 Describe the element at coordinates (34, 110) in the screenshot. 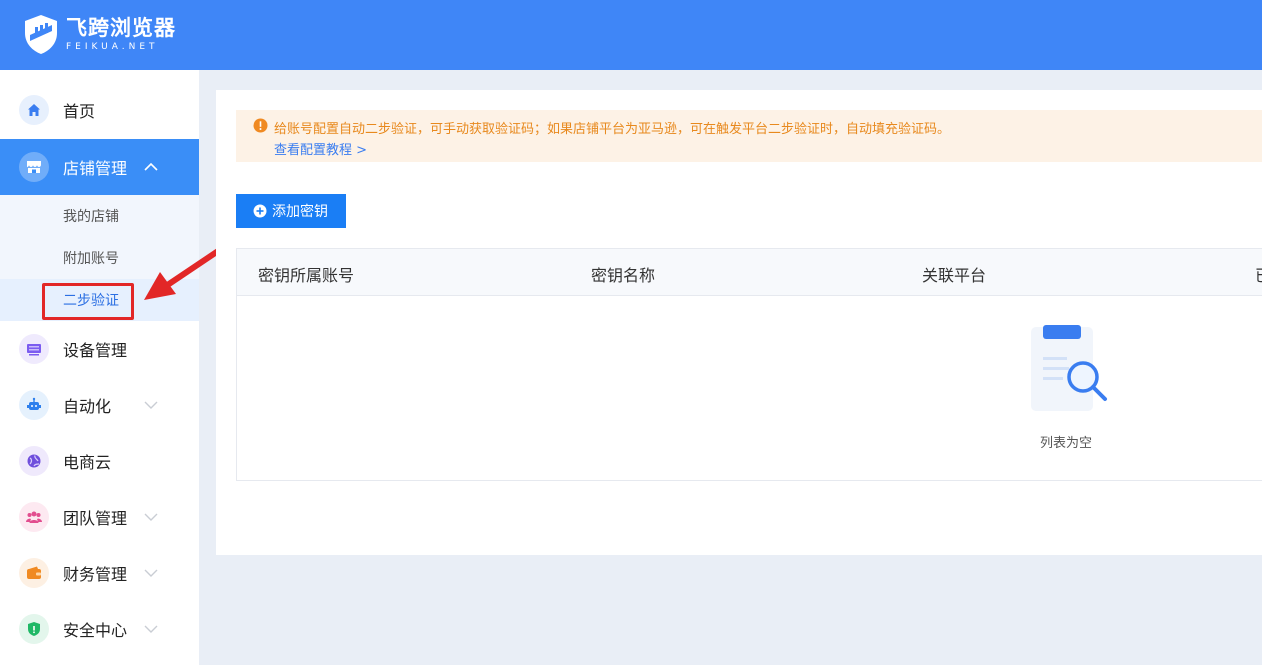

I see `home-icon` at that location.